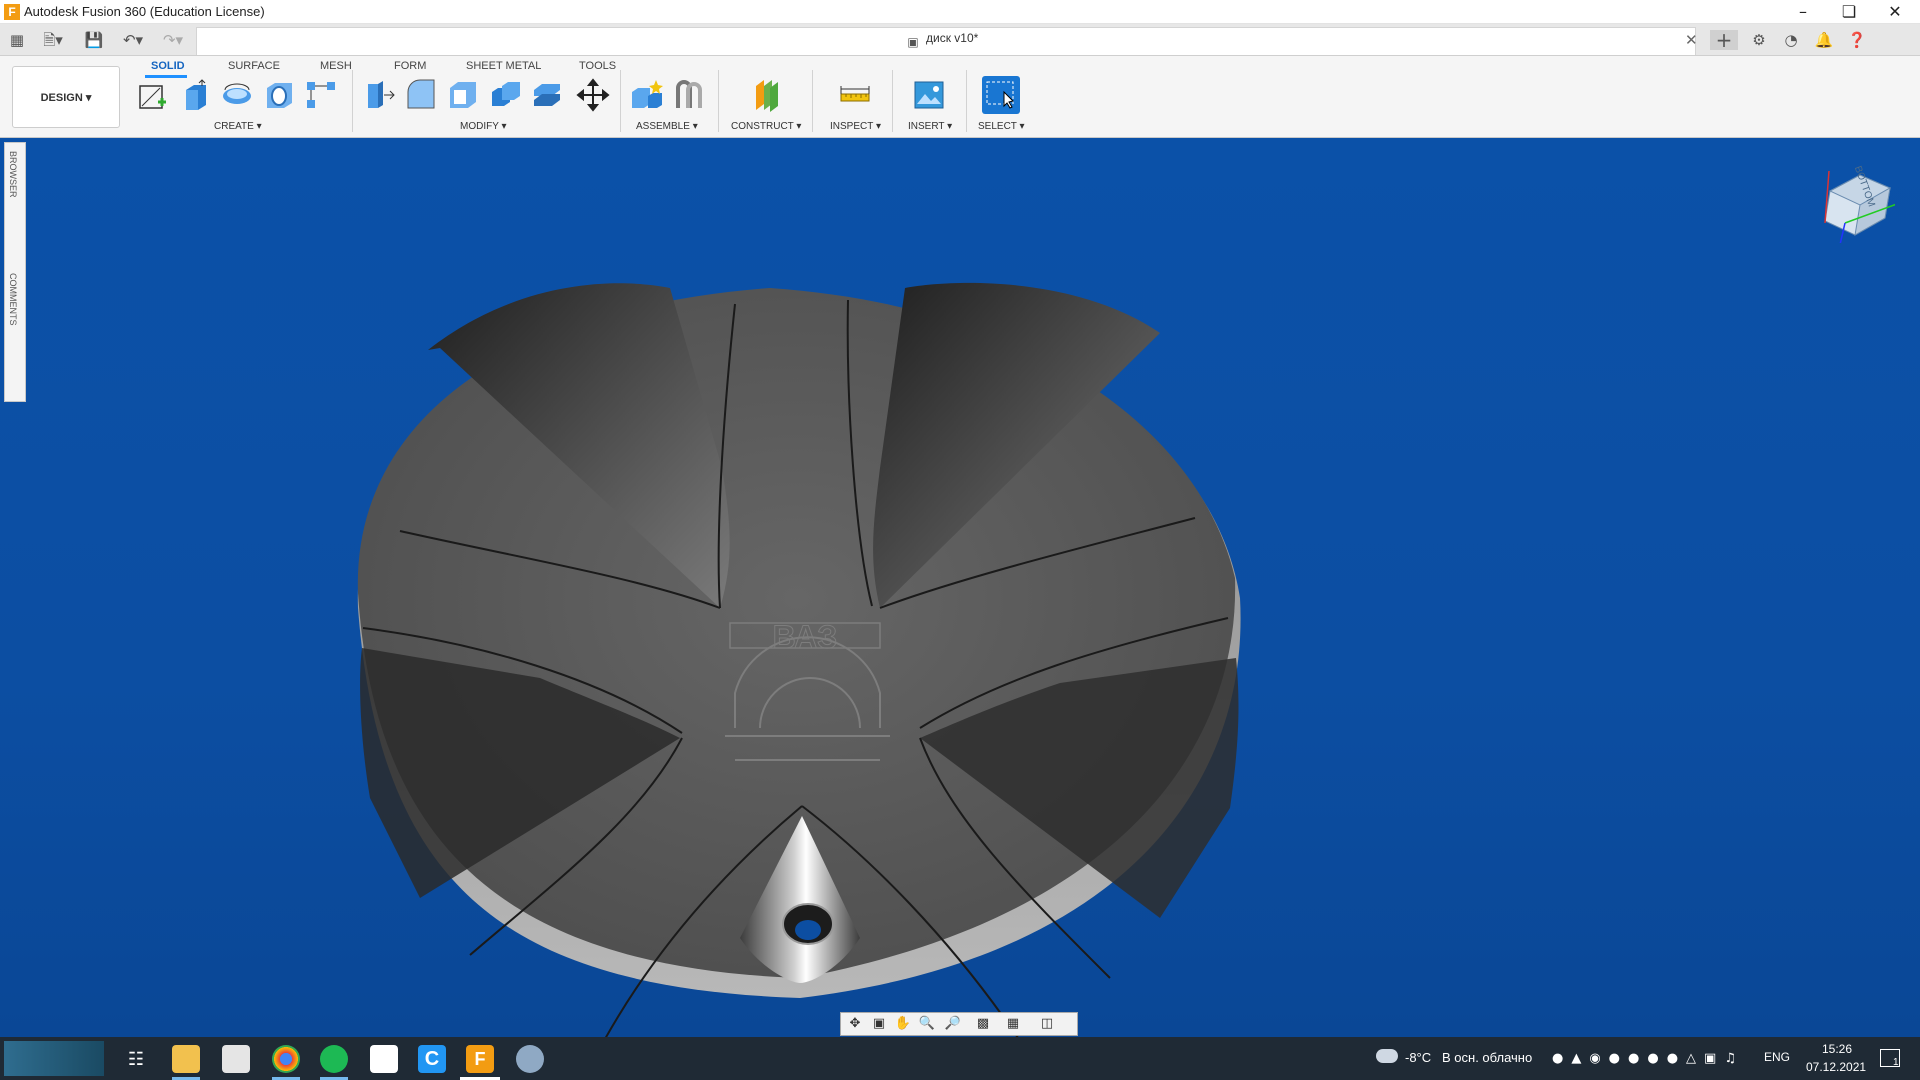 Image resolution: width=1920 pixels, height=1080 pixels. Describe the element at coordinates (952, 38) in the screenshot. I see `document-tab-name: диск v10*` at that location.